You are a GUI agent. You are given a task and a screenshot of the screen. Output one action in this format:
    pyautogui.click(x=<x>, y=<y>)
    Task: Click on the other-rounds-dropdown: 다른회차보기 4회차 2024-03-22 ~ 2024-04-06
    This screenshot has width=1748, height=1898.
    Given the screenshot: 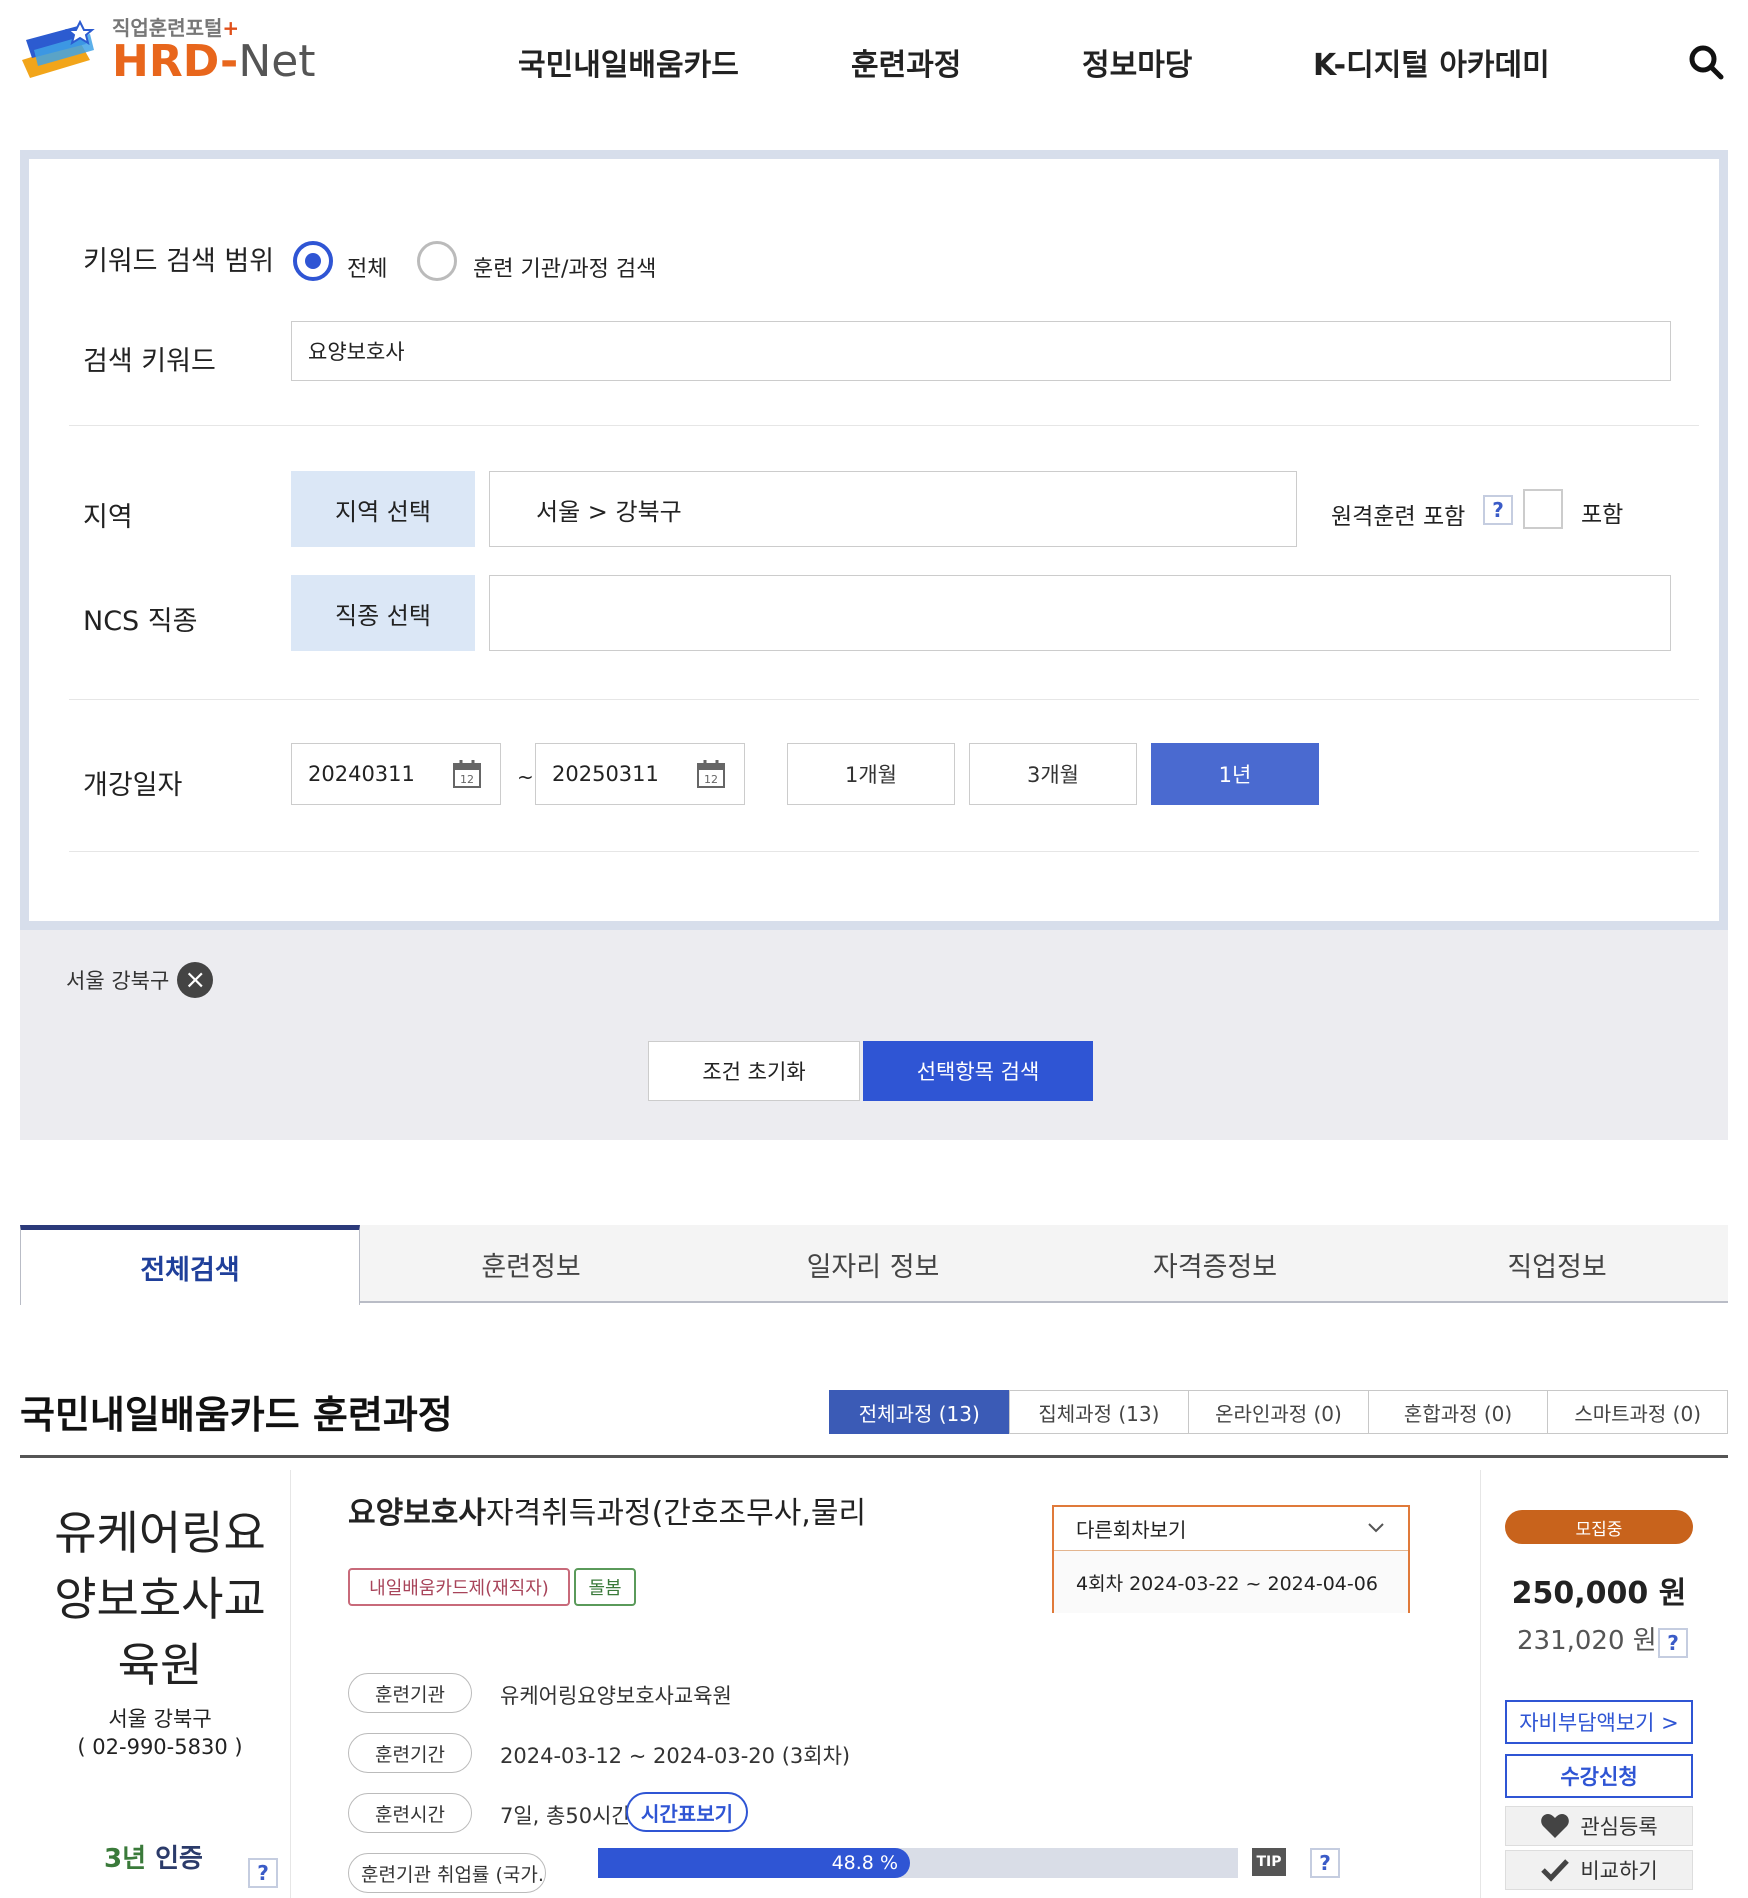 What is the action you would take?
    pyautogui.click(x=1231, y=1559)
    